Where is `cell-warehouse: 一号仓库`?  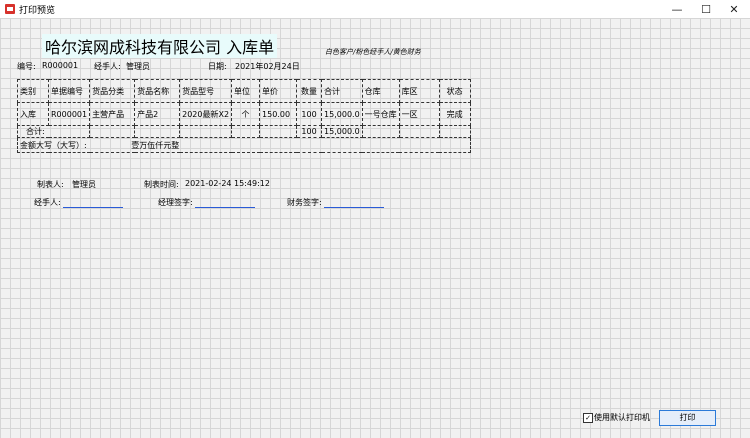
cell-warehouse: 一号仓库 is located at coordinates (380, 114).